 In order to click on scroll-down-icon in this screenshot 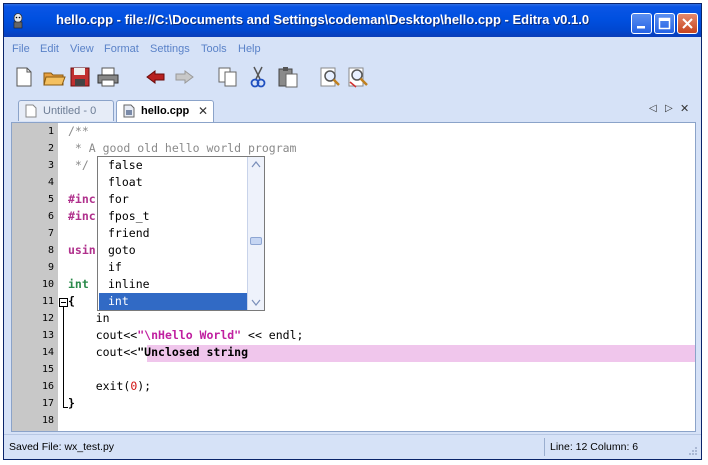, I will do `click(256, 302)`.